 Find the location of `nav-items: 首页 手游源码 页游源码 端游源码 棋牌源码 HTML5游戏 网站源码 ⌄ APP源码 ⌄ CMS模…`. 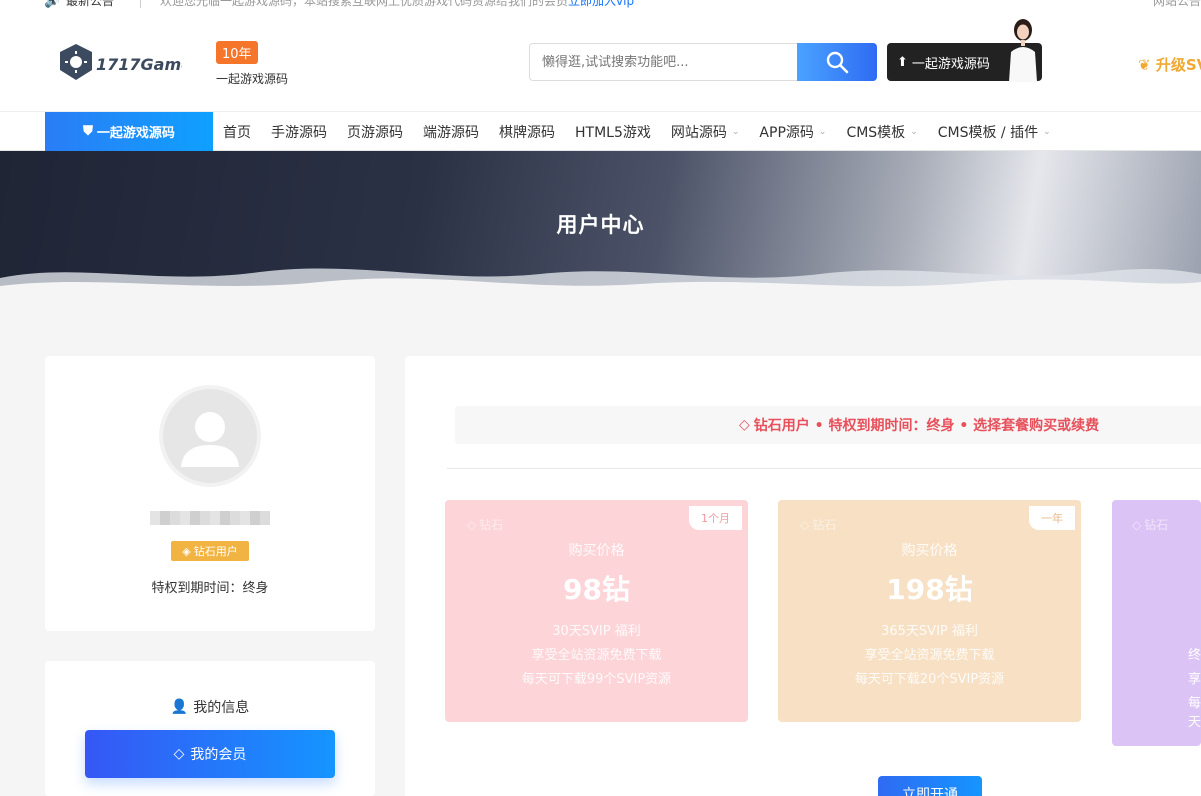

nav-items: 首页 手游源码 页游源码 端游源码 棋牌源码 HTML5游戏 网站源码 ⌄ APP源码 ⌄ CMS模… is located at coordinates (637, 131).